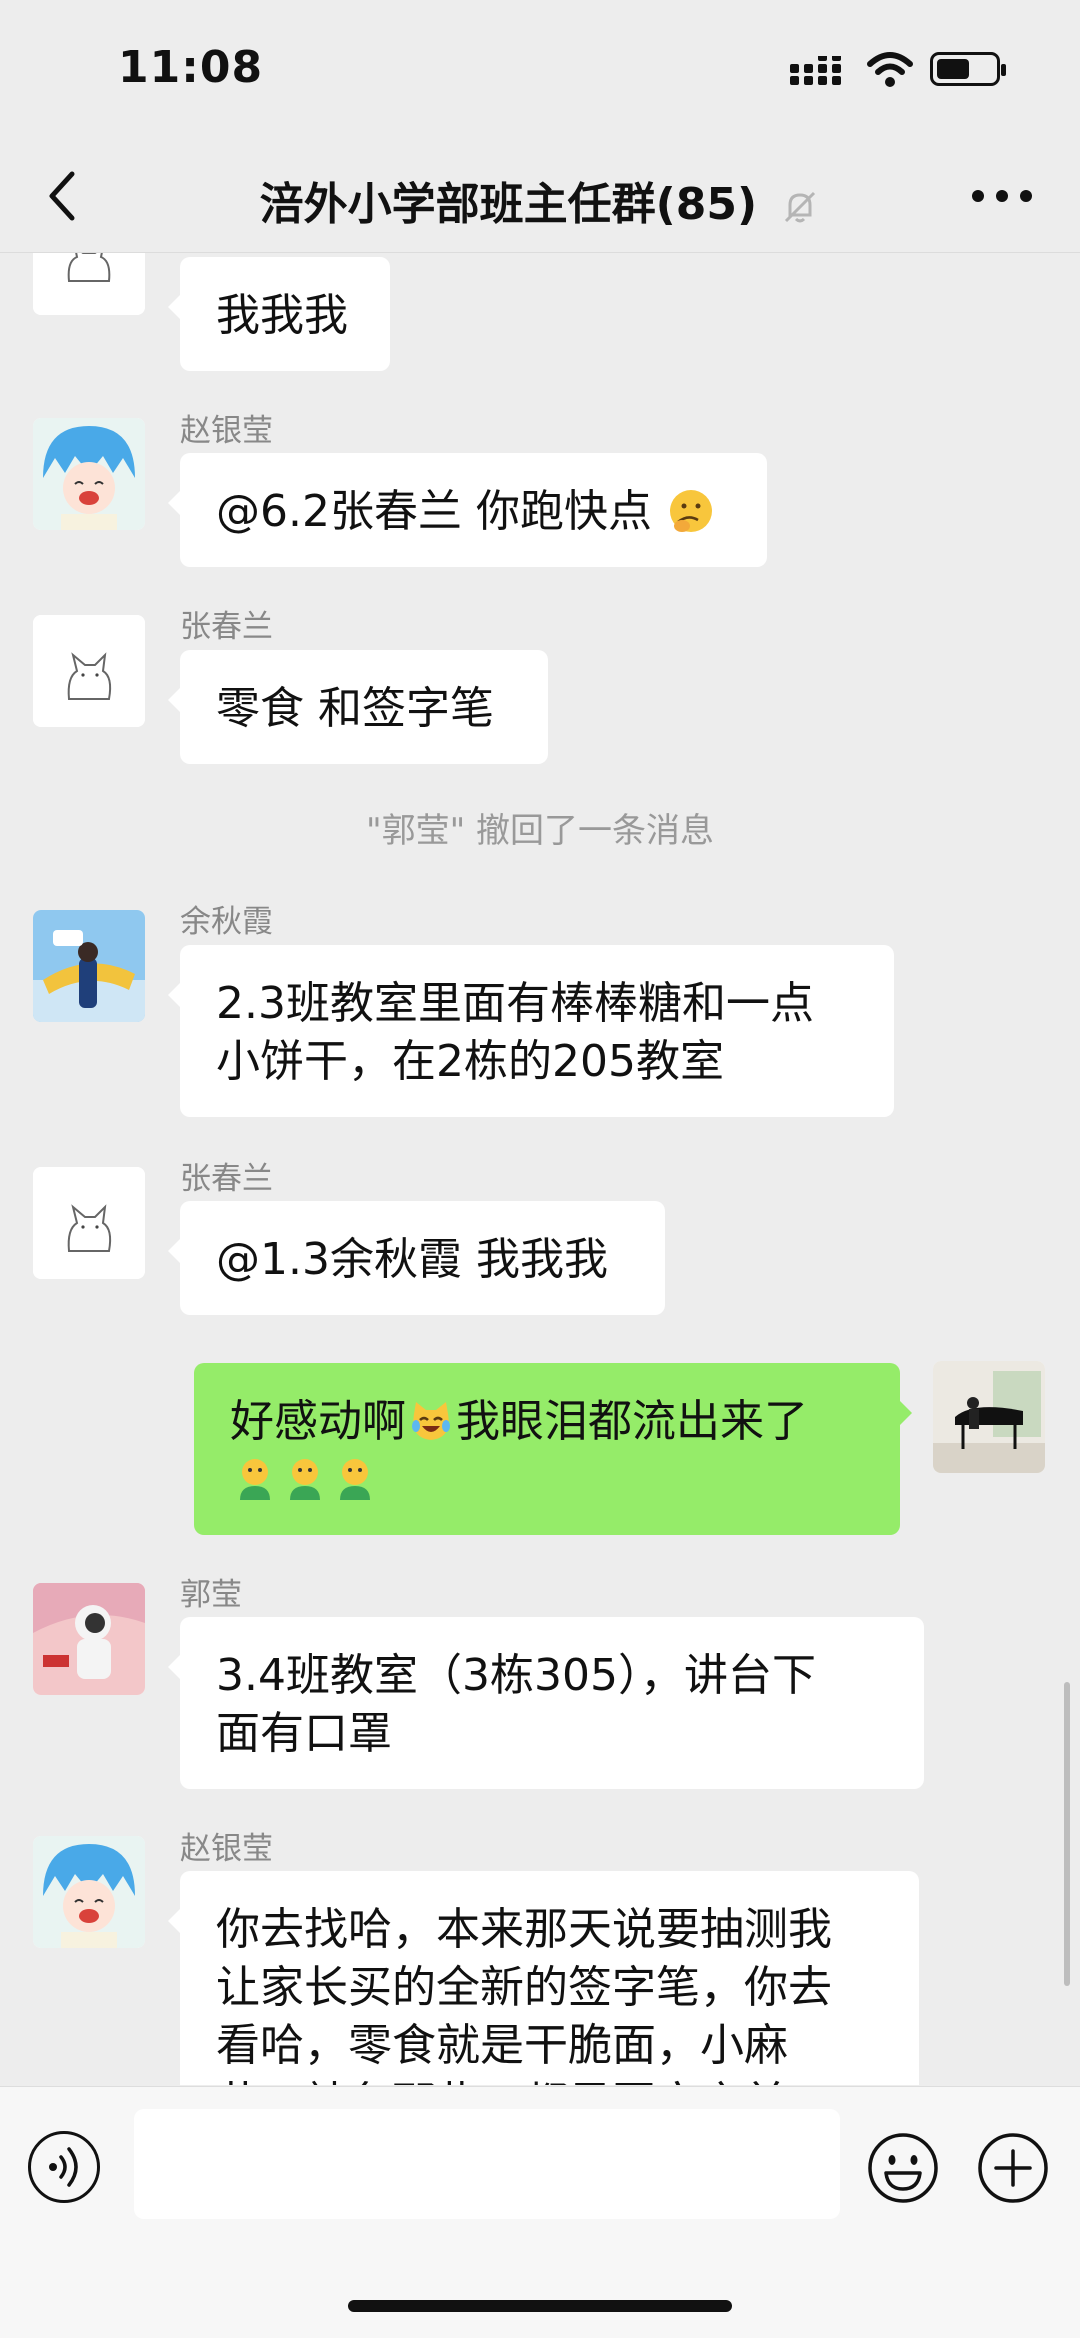 Image resolution: width=1080 pixels, height=2338 pixels. I want to click on crying-laughing-cat-emoji-icon, so click(431, 1421).